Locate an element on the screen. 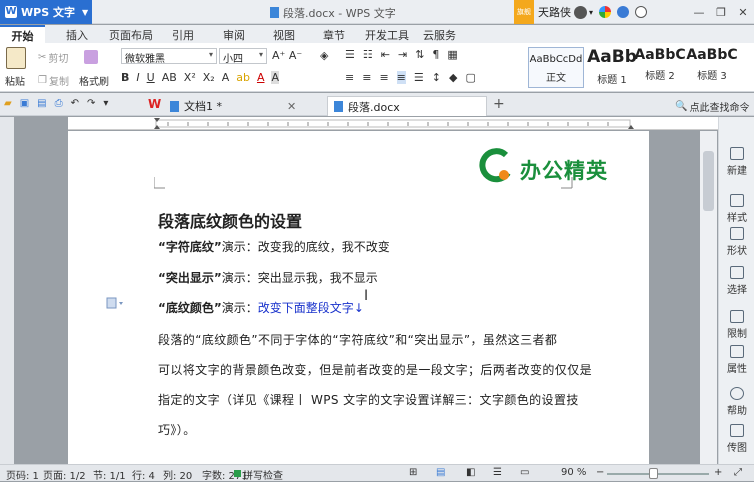 This screenshot has width=754, height=482. user-box: 旗舰 天路侠 ▾ is located at coordinates (581, 12).